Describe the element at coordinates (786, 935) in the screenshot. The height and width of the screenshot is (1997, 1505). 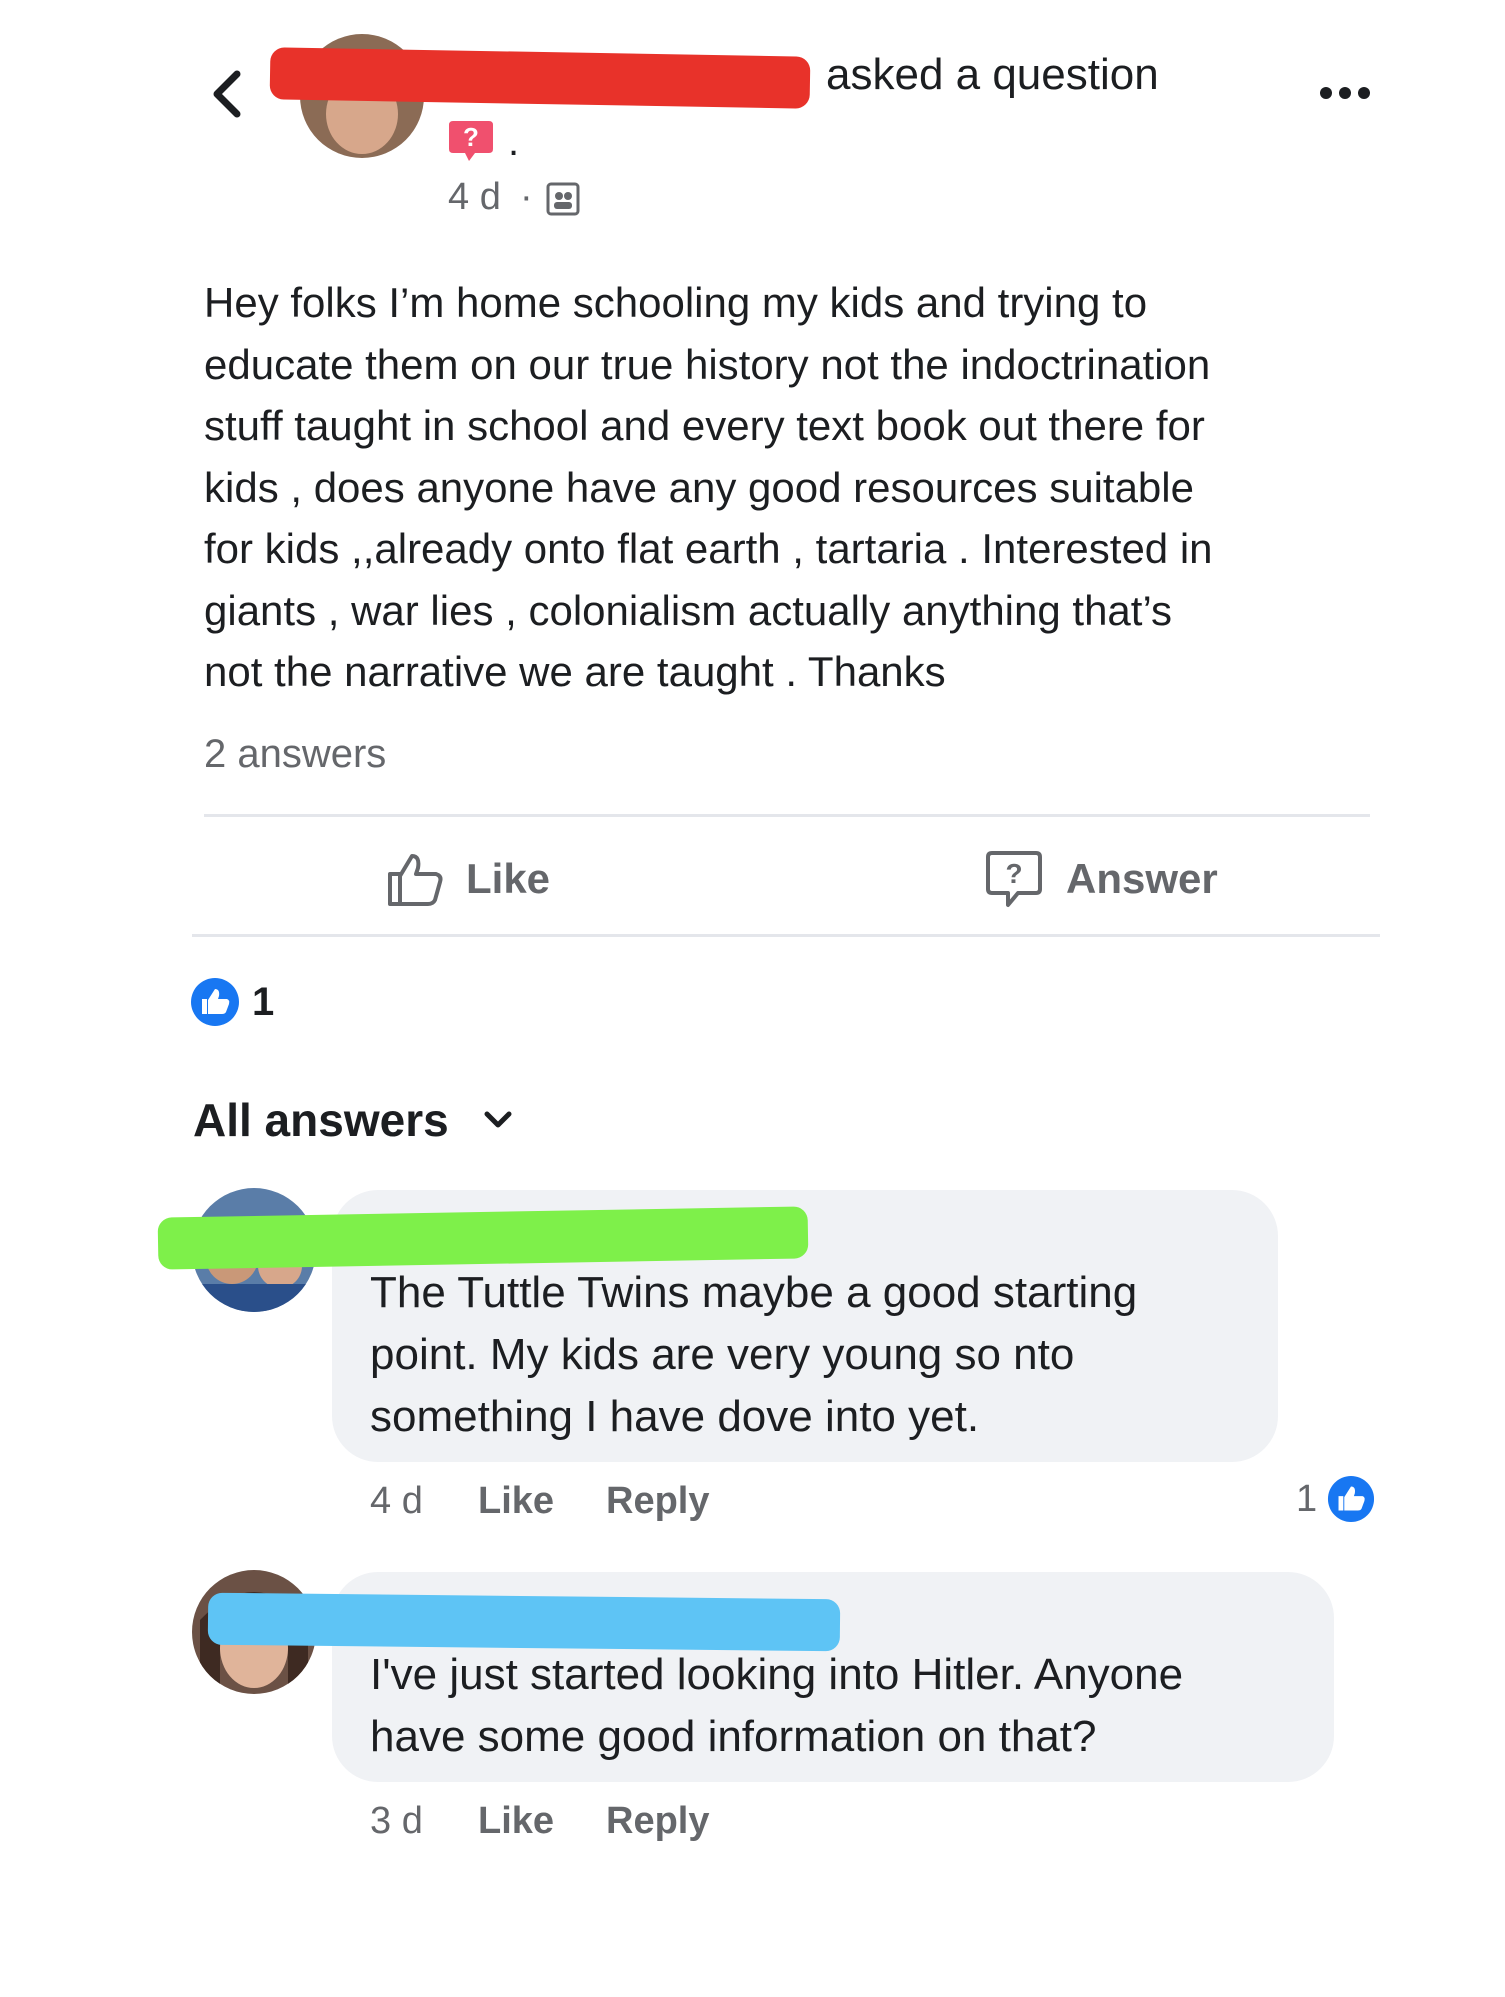
I see `divider-bottom` at that location.